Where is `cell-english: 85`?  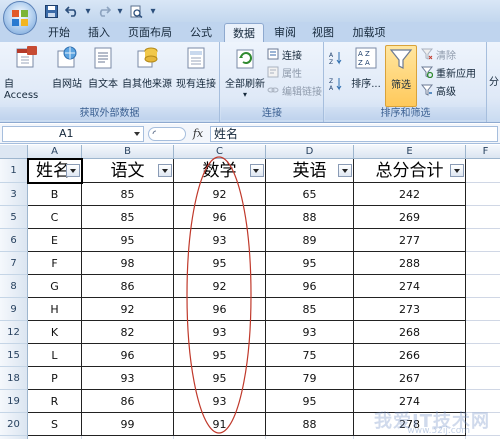 cell-english: 85 is located at coordinates (310, 309).